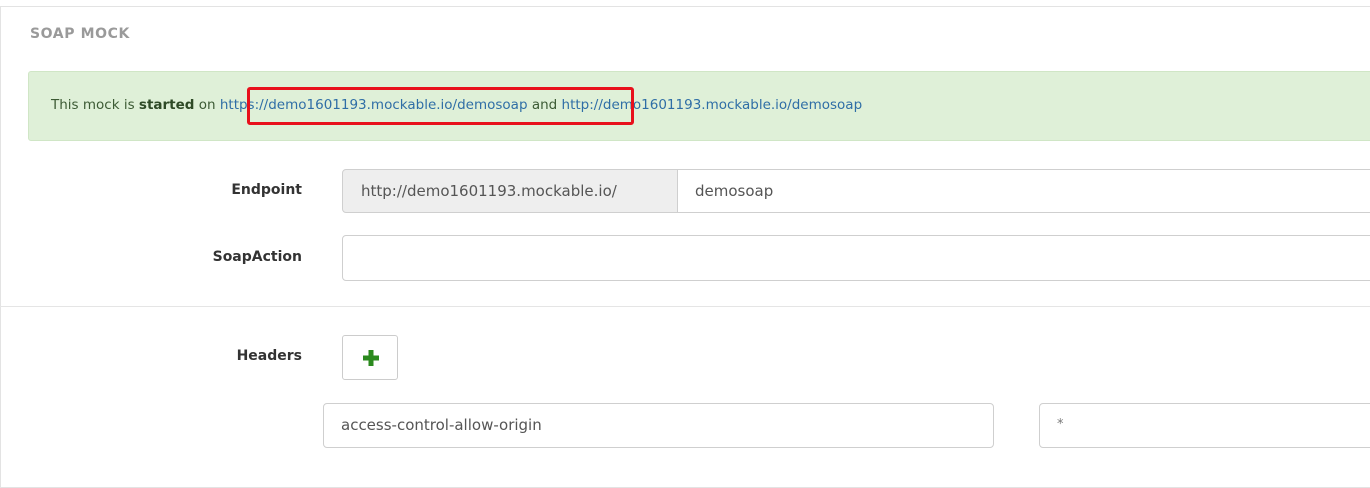  Describe the element at coordinates (269, 356) in the screenshot. I see `headers-label: Headers` at that location.